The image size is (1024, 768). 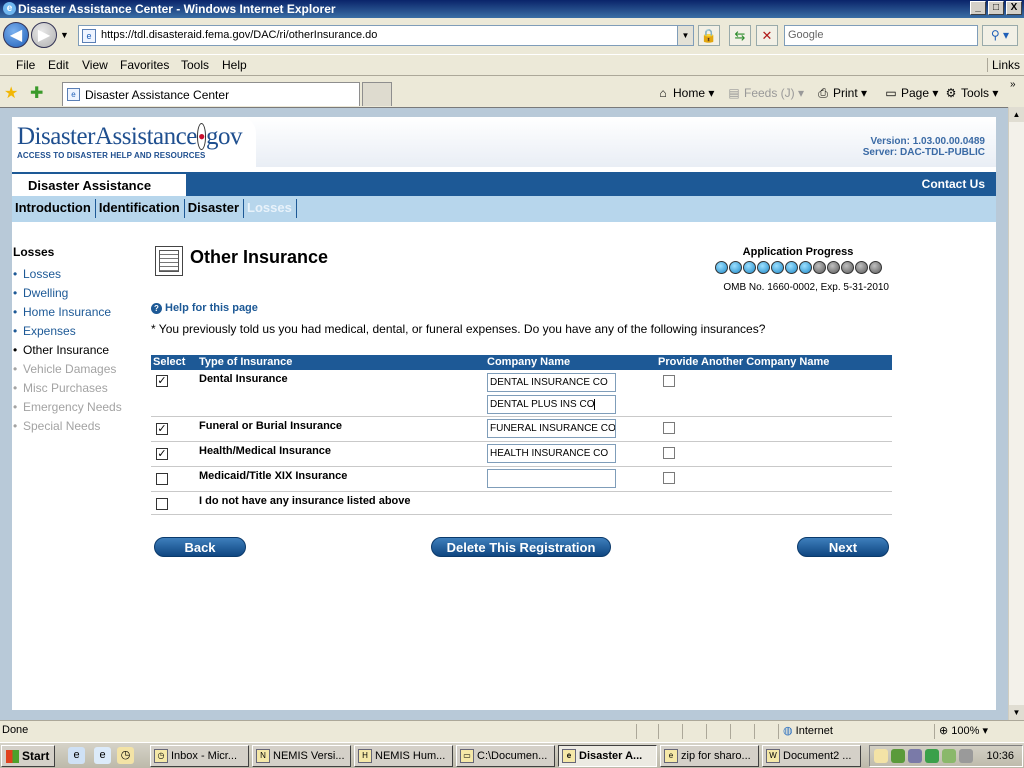 I want to click on none-select-checkbox, so click(x=162, y=504).